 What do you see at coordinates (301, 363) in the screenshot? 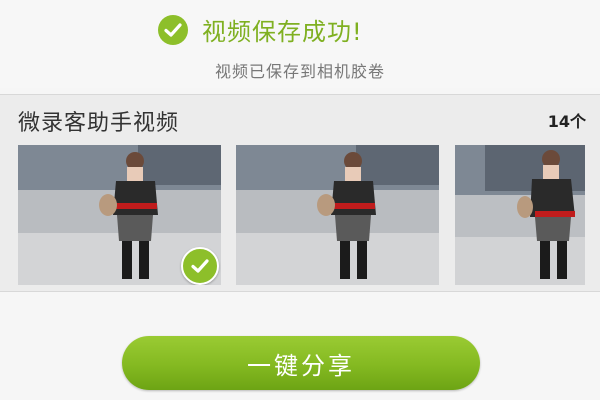
I see `share-button: 一键分享` at bounding box center [301, 363].